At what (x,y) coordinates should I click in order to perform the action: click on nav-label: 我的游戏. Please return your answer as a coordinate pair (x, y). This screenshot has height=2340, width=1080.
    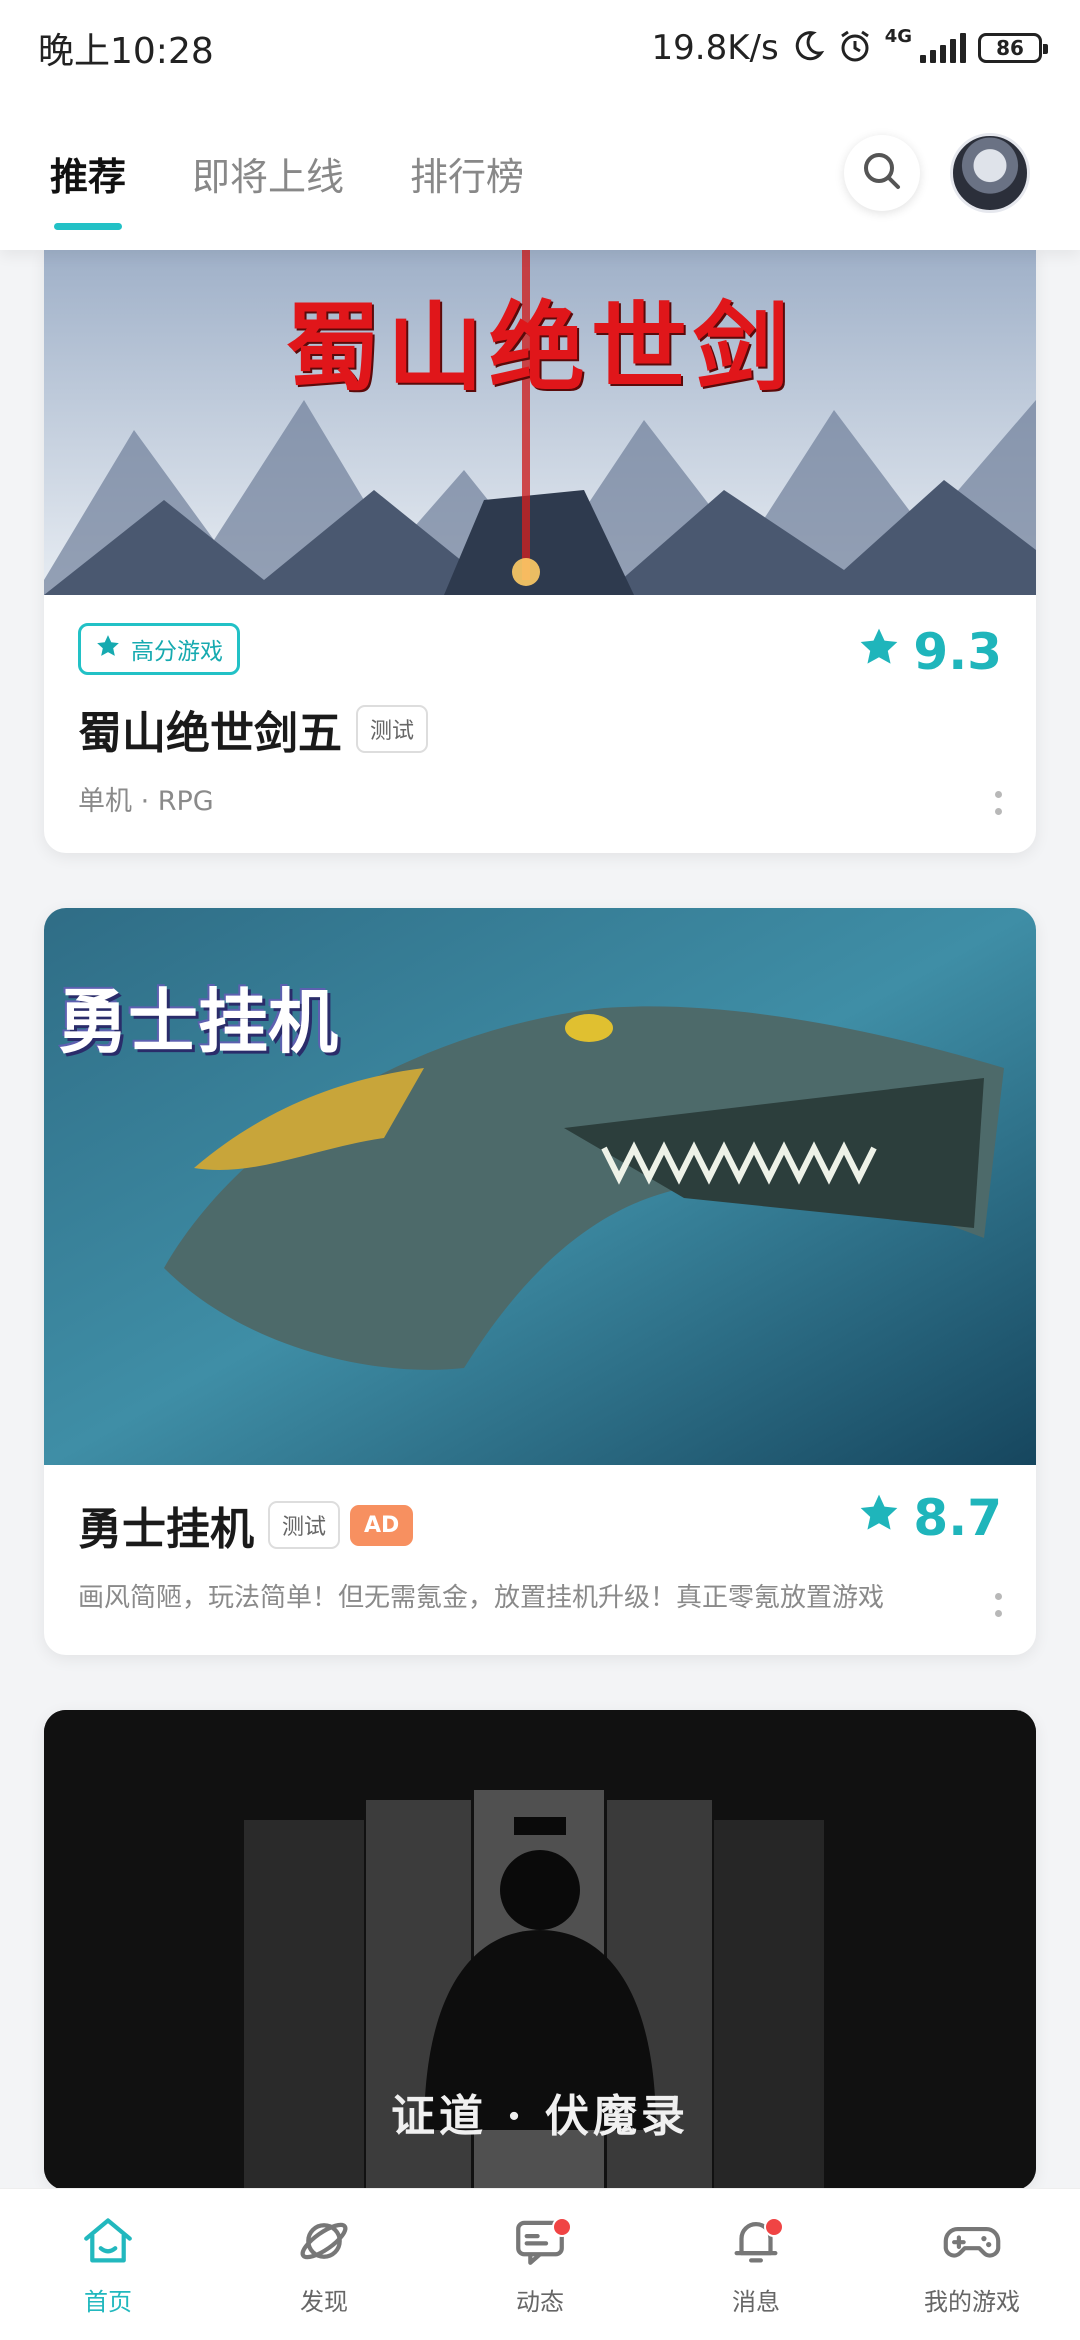
    Looking at the image, I should click on (972, 2302).